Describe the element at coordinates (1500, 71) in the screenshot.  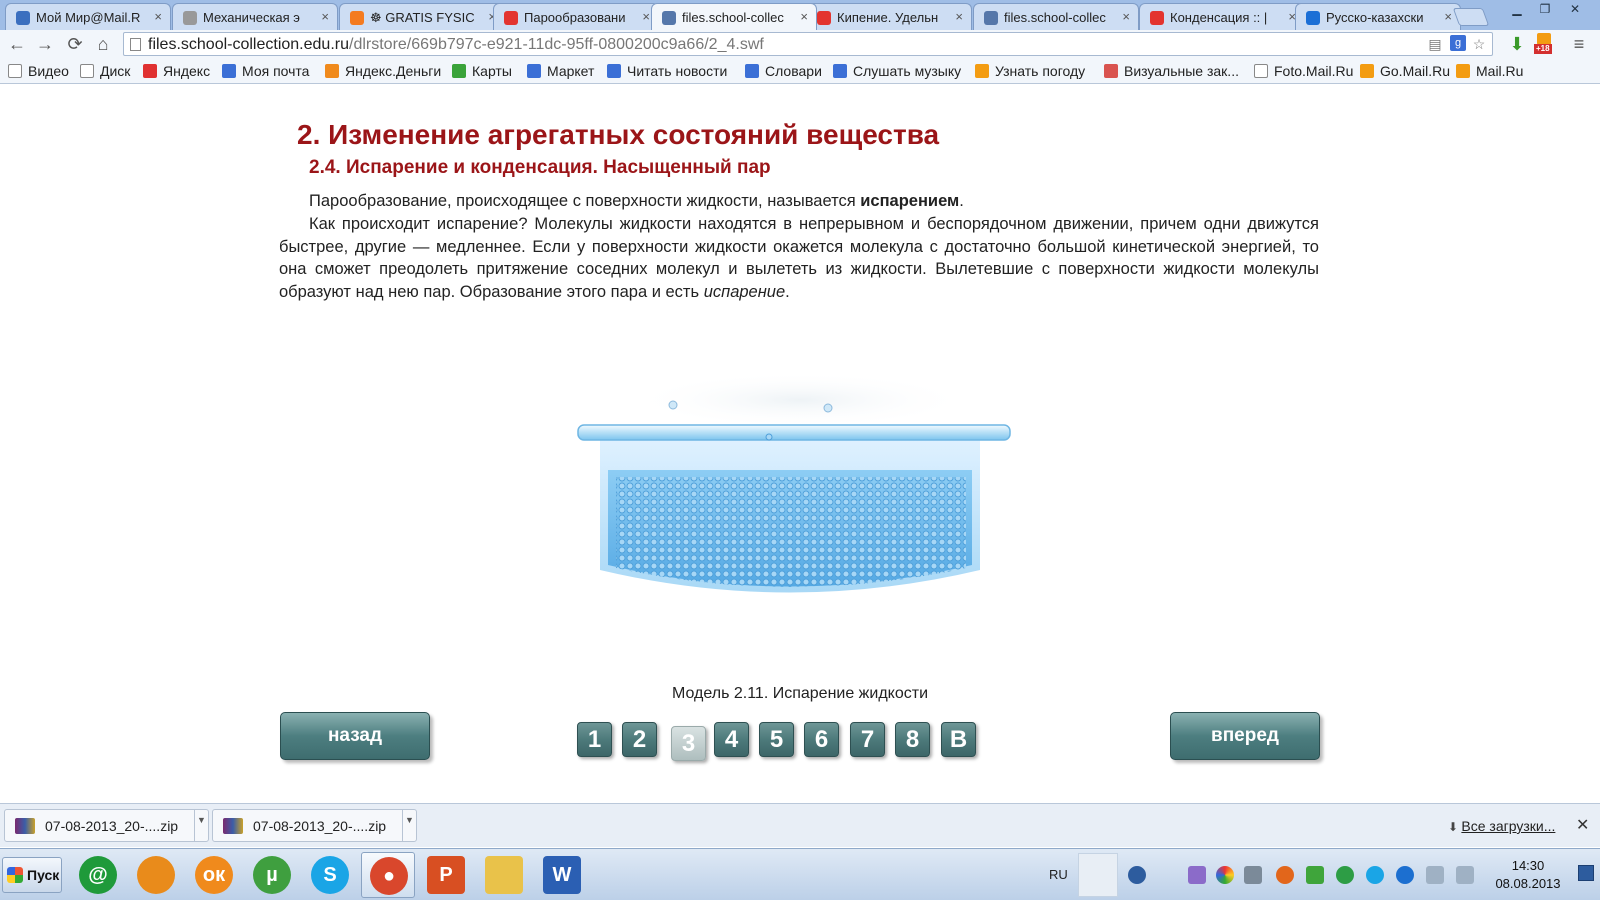
I see `bookmark-label: Mail.Ru` at that location.